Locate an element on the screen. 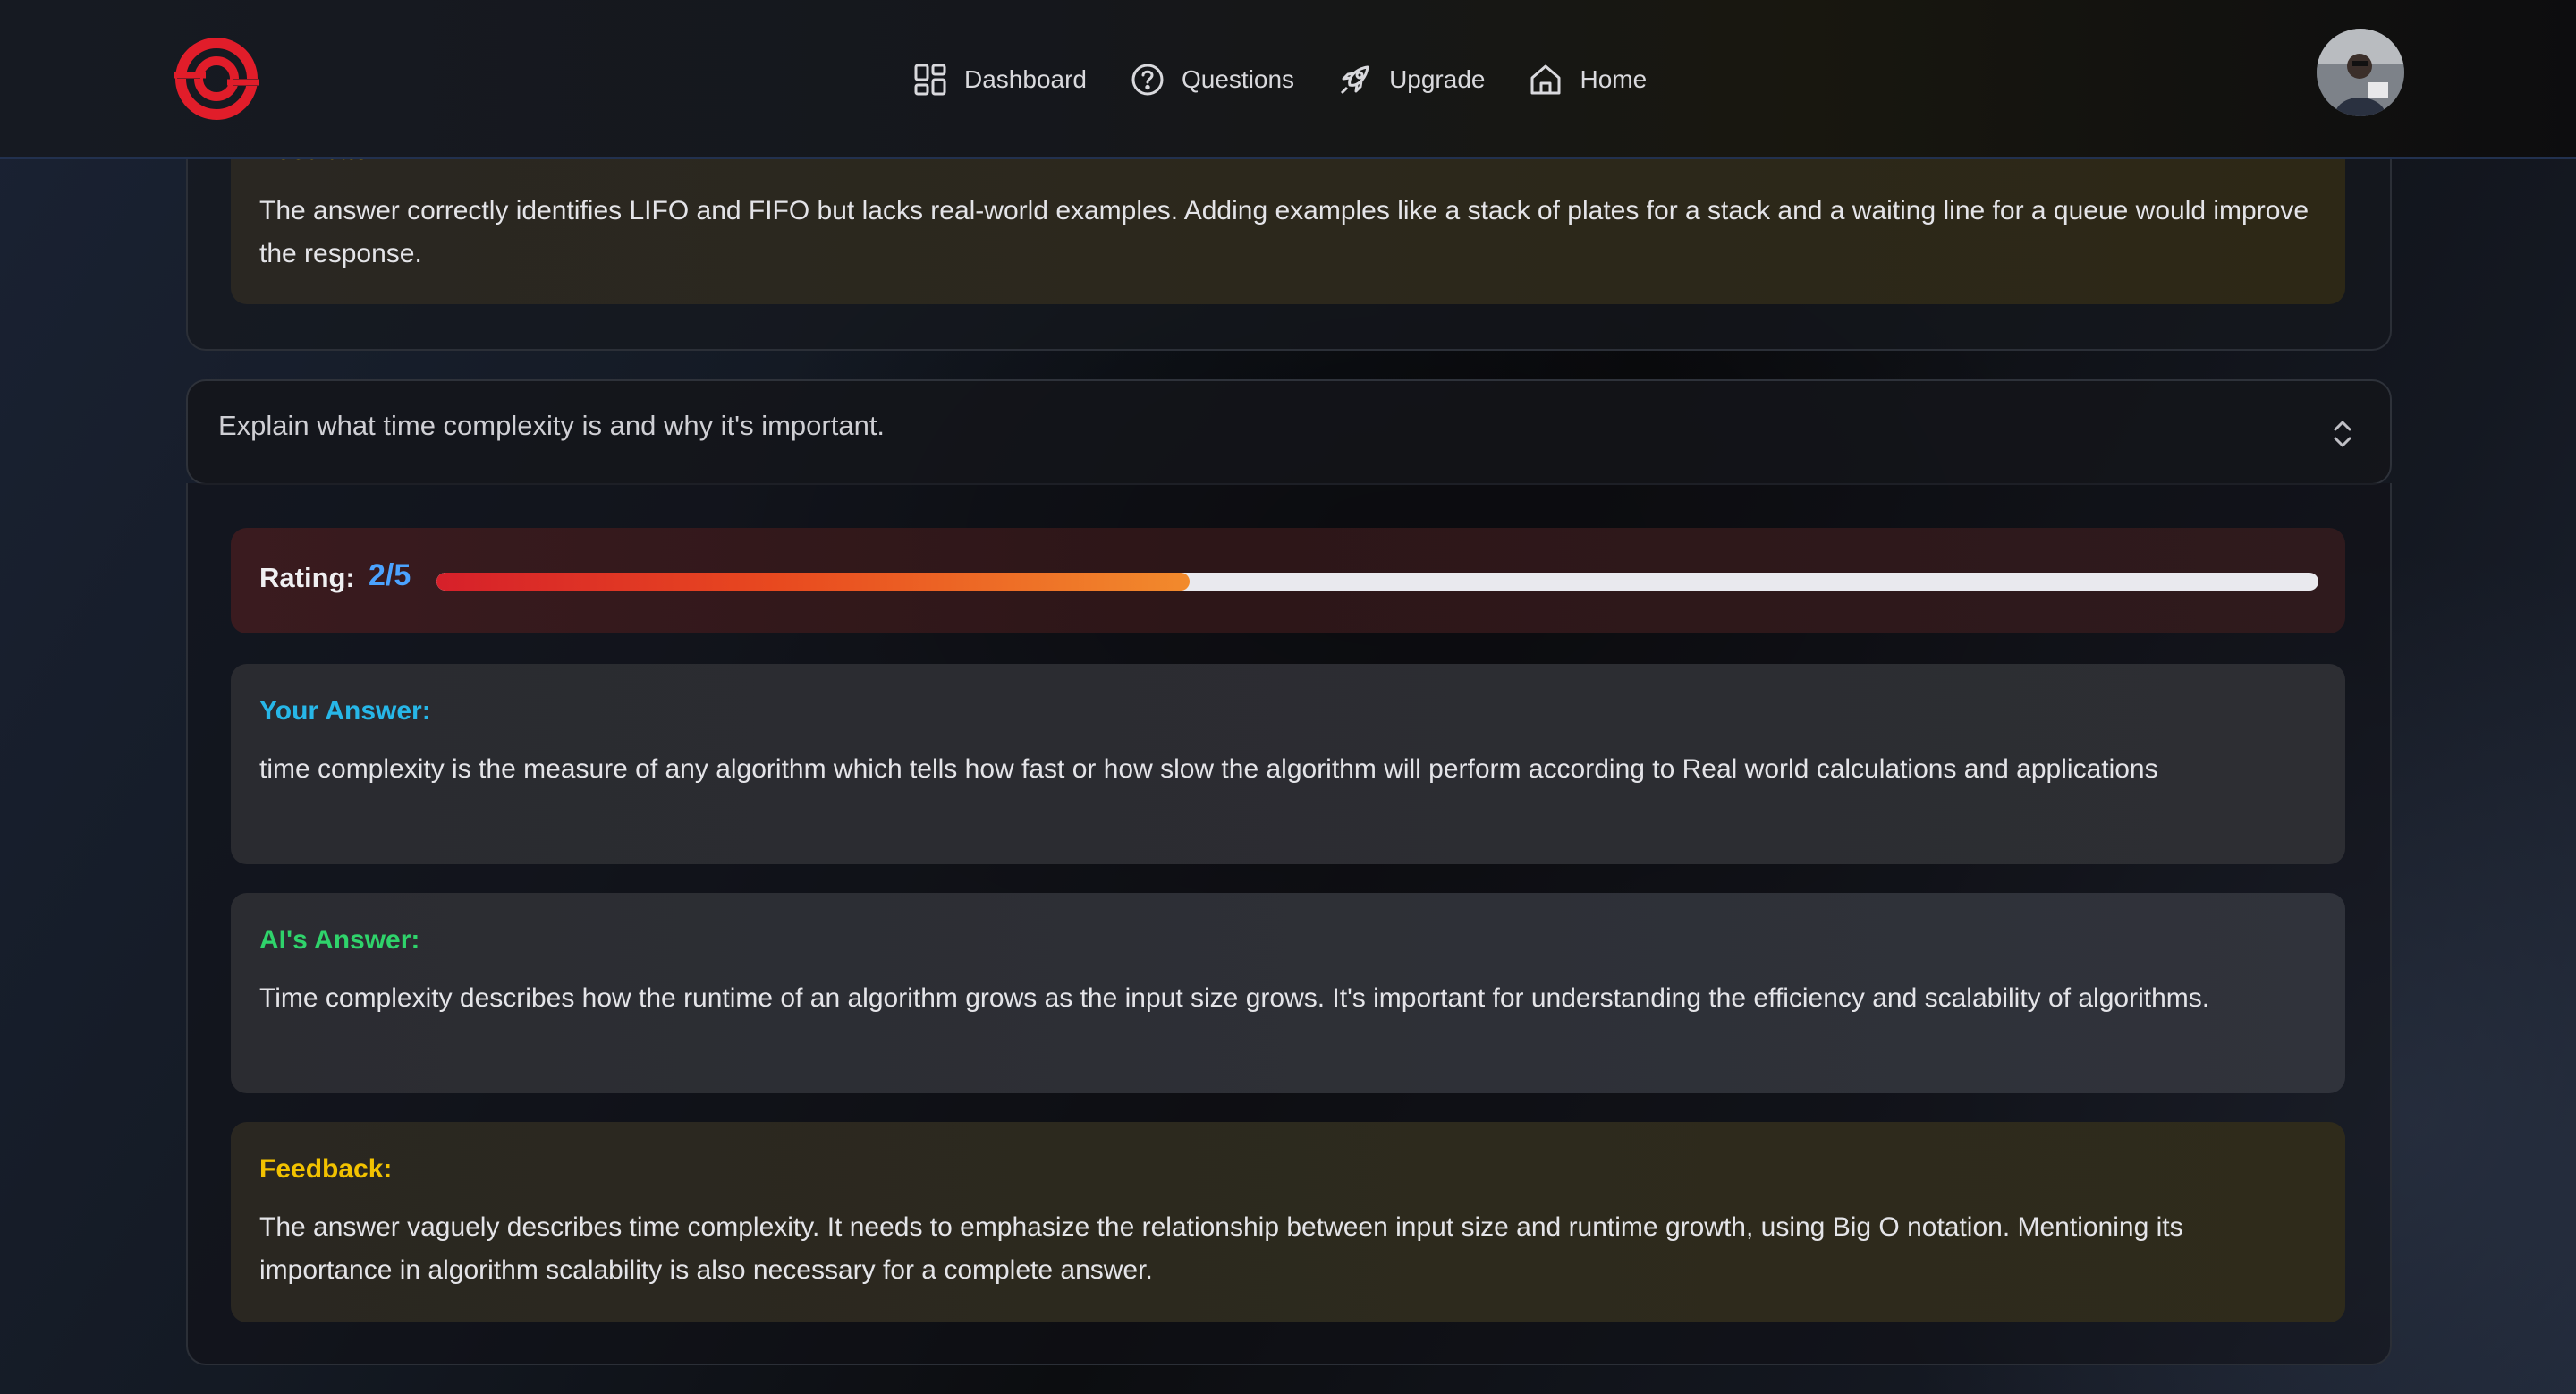  rocket-icon is located at coordinates (1355, 80).